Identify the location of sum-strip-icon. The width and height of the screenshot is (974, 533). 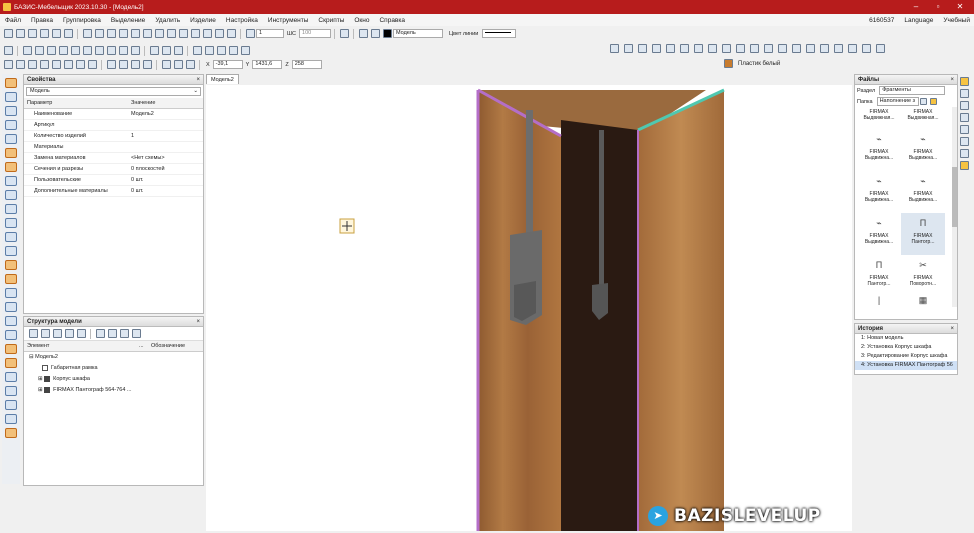
(964, 129).